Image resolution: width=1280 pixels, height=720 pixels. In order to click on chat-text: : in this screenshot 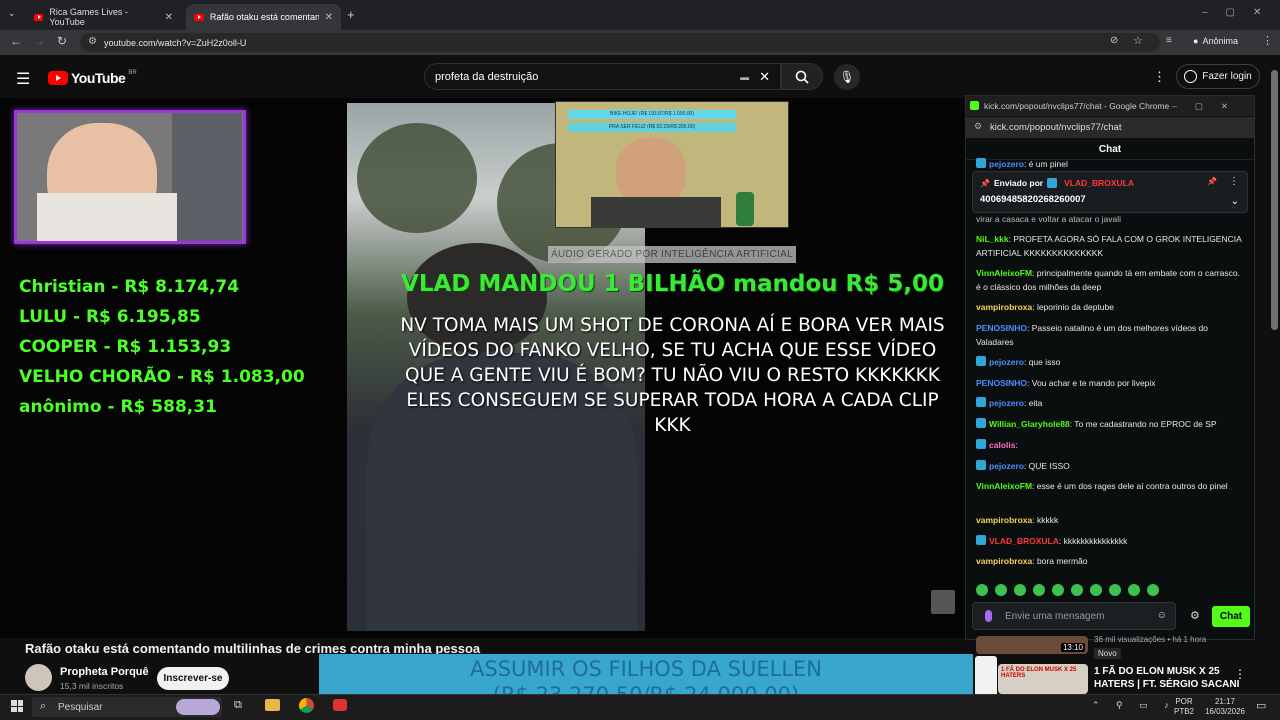, I will do `click(1016, 445)`.